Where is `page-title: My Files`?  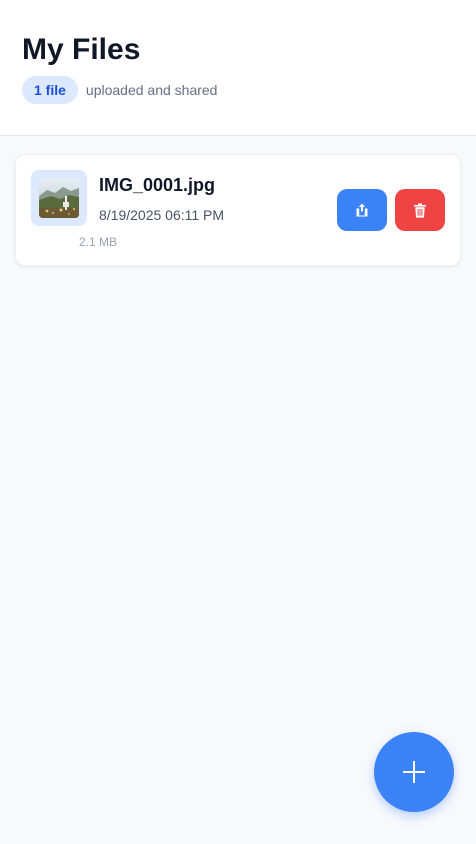 page-title: My Files is located at coordinates (81, 49).